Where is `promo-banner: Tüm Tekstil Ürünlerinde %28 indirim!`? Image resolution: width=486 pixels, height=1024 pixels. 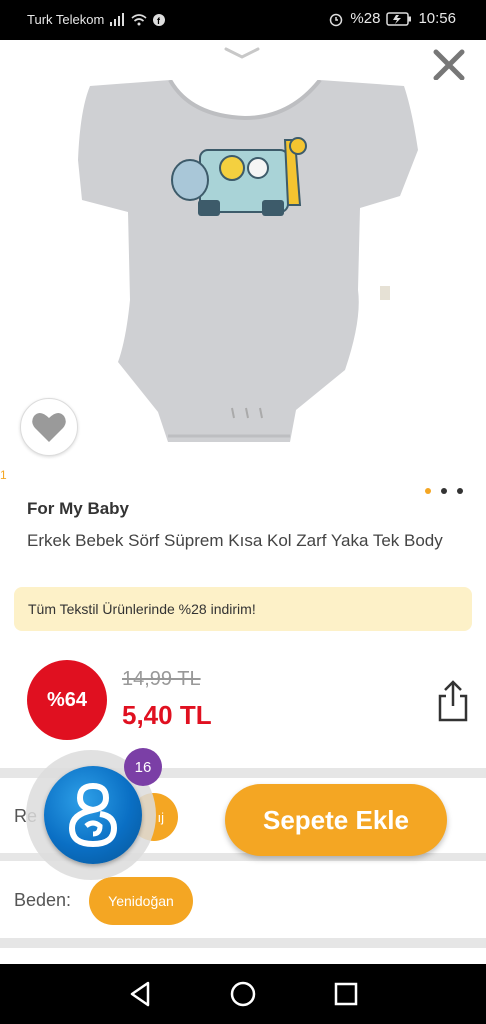 promo-banner: Tüm Tekstil Ürünlerinde %28 indirim! is located at coordinates (243, 609).